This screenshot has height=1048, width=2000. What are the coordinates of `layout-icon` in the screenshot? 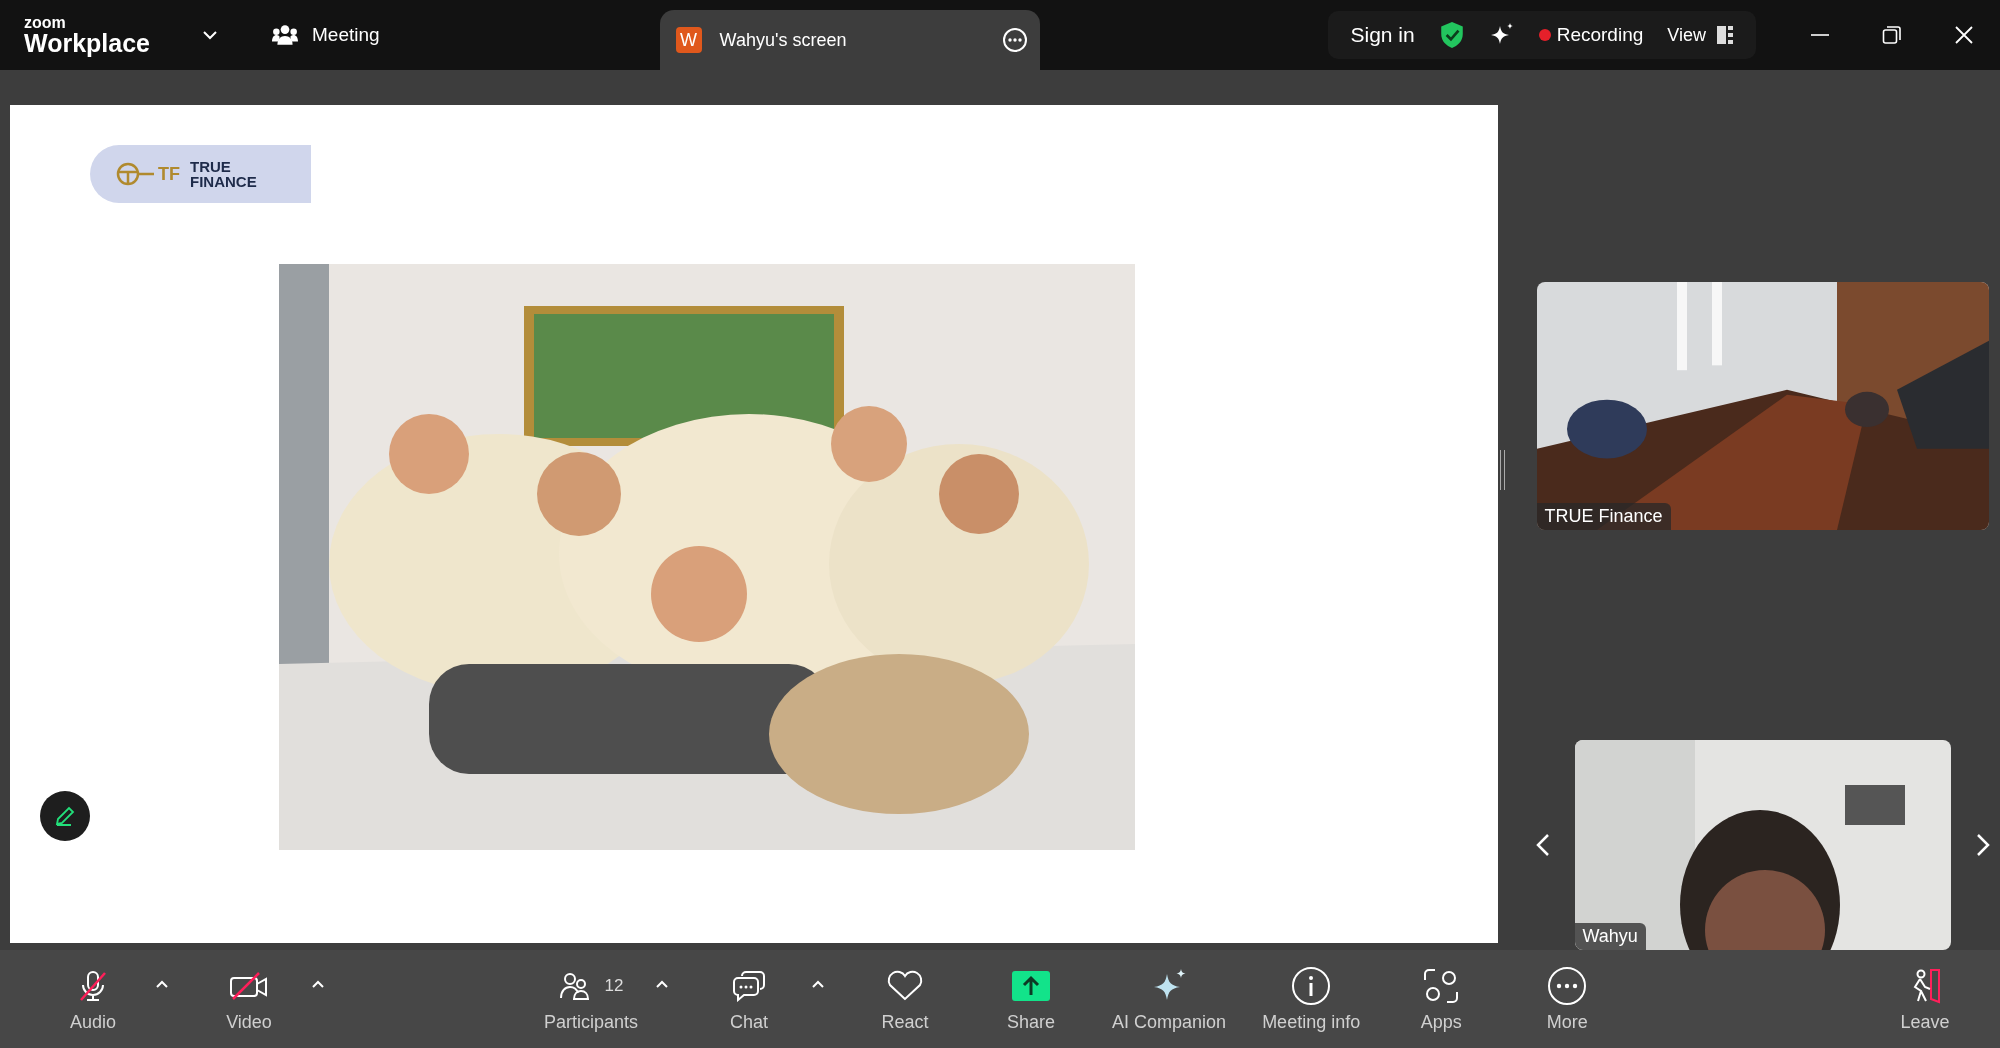 It's located at (1725, 35).